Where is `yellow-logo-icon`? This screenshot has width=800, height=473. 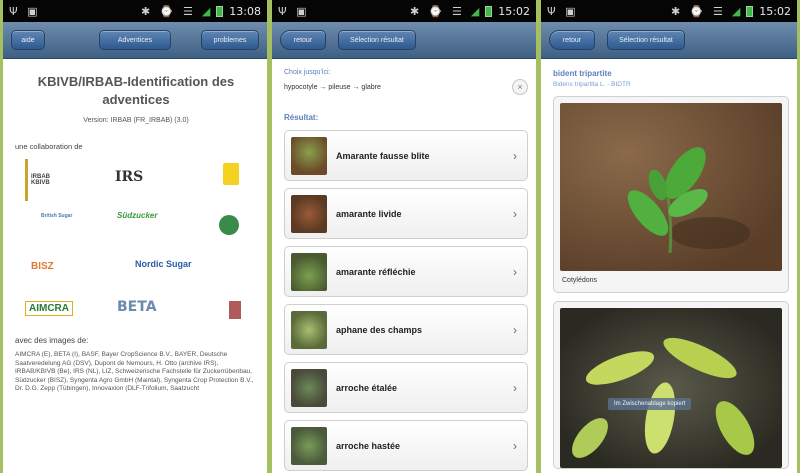 yellow-logo-icon is located at coordinates (231, 174).